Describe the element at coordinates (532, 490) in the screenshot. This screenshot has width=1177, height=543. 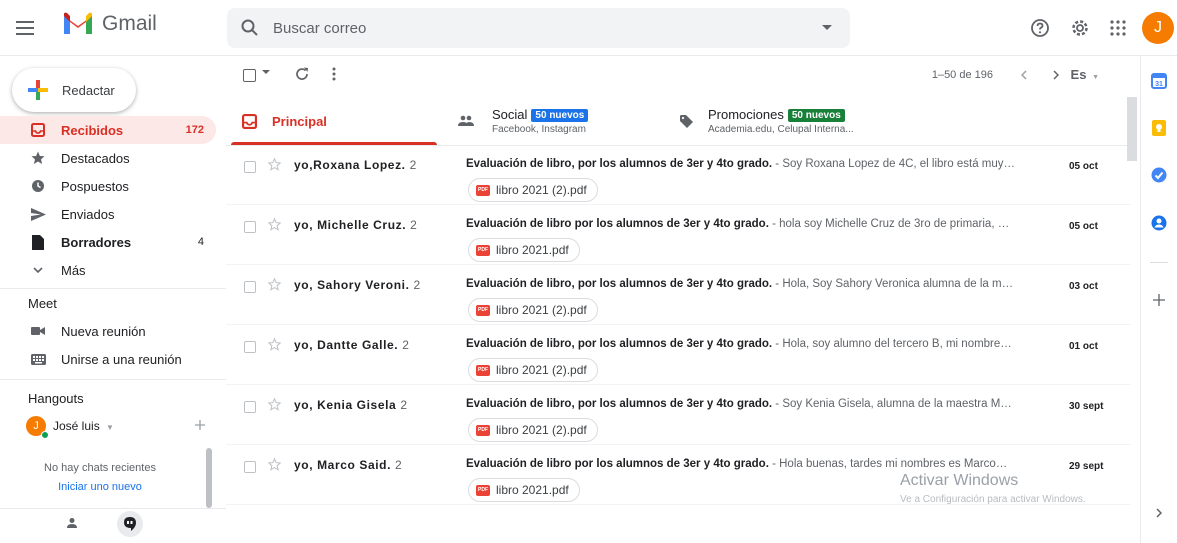
I see `attachment-name: libro 2021.pdf` at that location.